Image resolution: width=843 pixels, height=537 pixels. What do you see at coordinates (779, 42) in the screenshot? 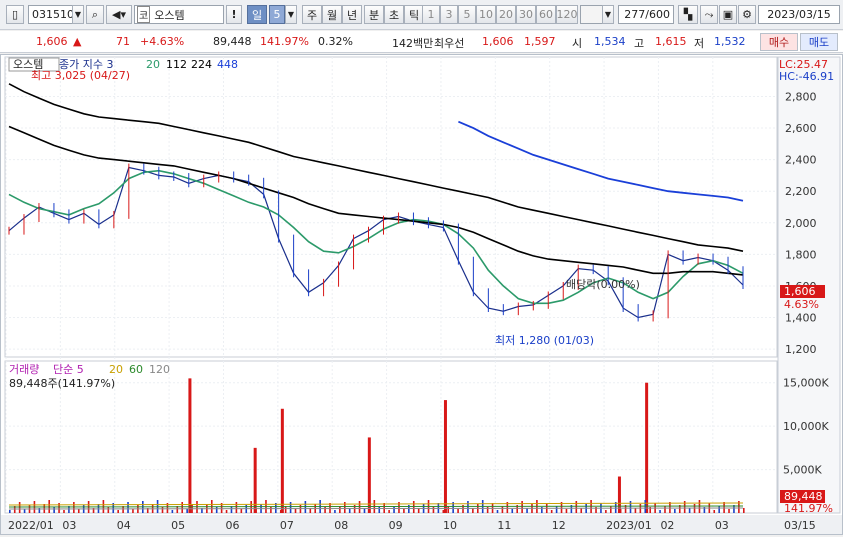
I see `buy-button: 매수` at bounding box center [779, 42].